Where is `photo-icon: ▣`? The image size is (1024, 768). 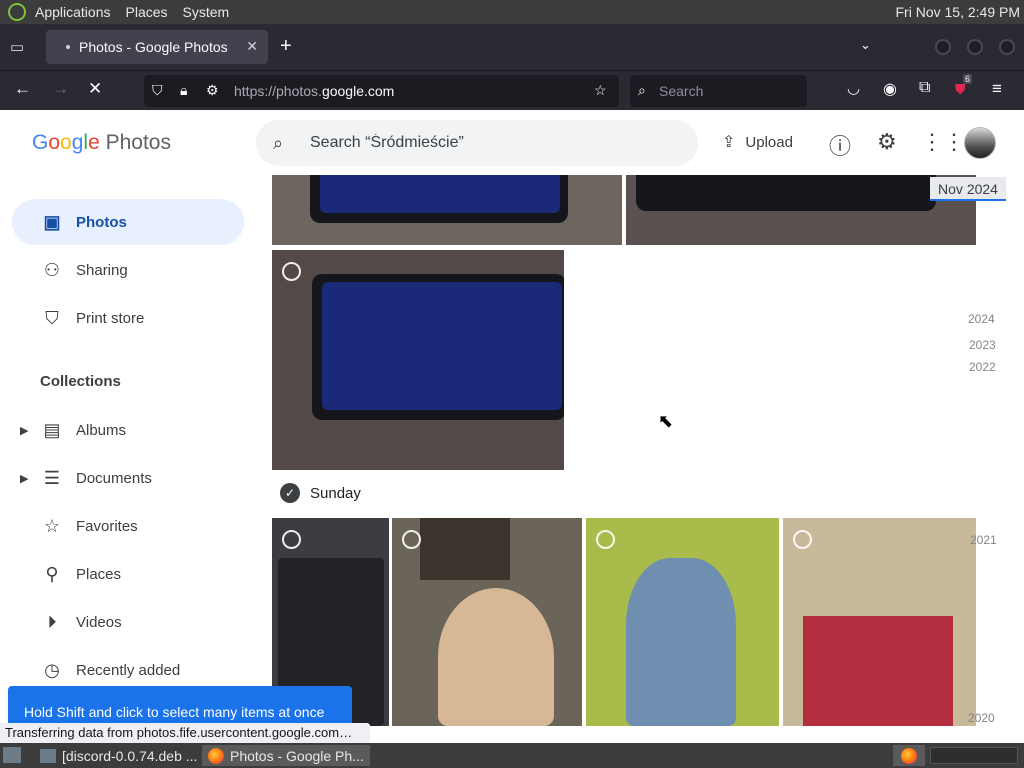 photo-icon: ▣ is located at coordinates (52, 221).